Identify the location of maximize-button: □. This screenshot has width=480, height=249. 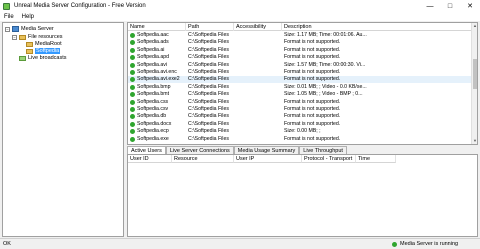
(450, 6).